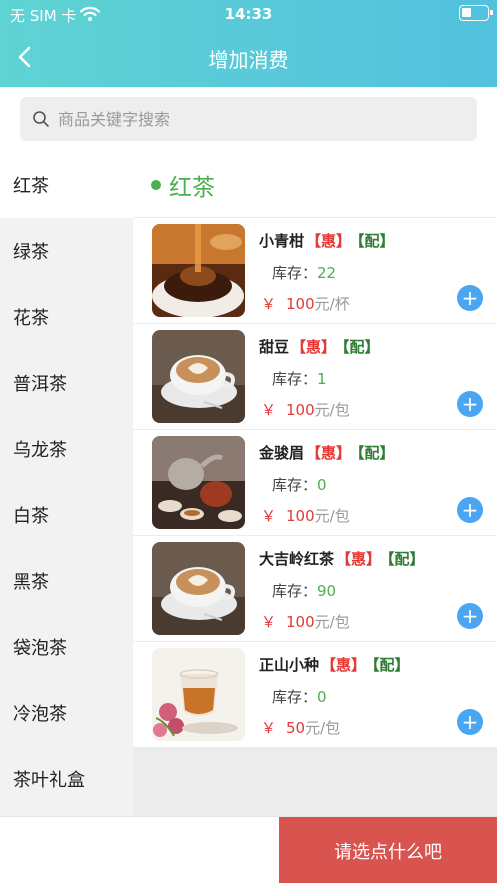 Image resolution: width=497 pixels, height=883 pixels. What do you see at coordinates (315, 185) in the screenshot?
I see `category-header: 红茶` at bounding box center [315, 185].